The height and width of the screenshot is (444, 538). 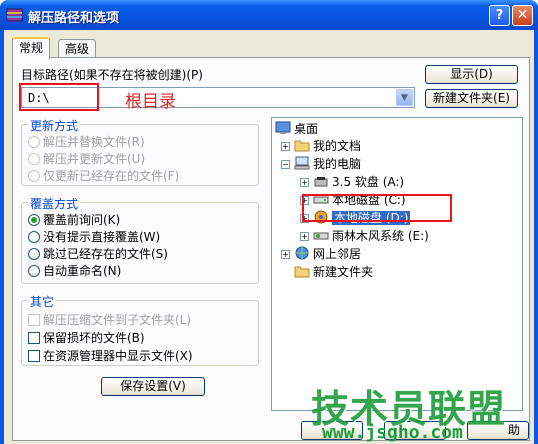 I want to click on radio-skip-existing: 跳过已经存在的文件(S), so click(x=98, y=254).